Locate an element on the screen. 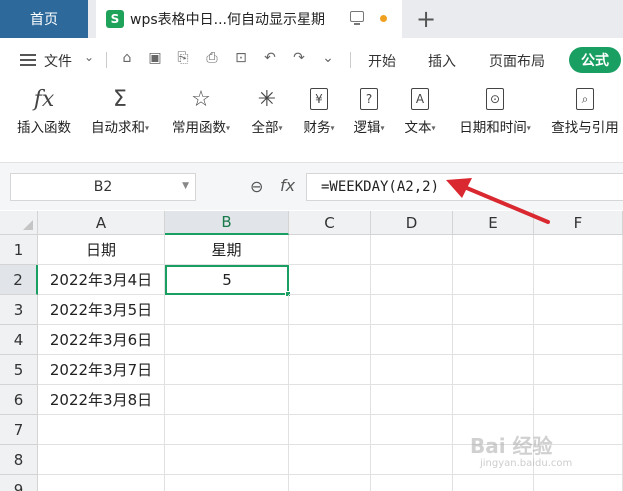 The image size is (623, 491). row-header-9: 9 is located at coordinates (19, 483).